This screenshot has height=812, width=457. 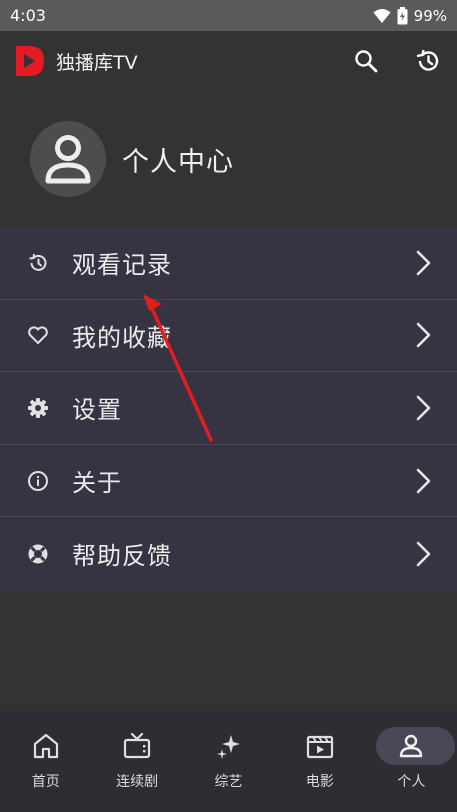 What do you see at coordinates (97, 62) in the screenshot?
I see `app-title: 独播库TV` at bounding box center [97, 62].